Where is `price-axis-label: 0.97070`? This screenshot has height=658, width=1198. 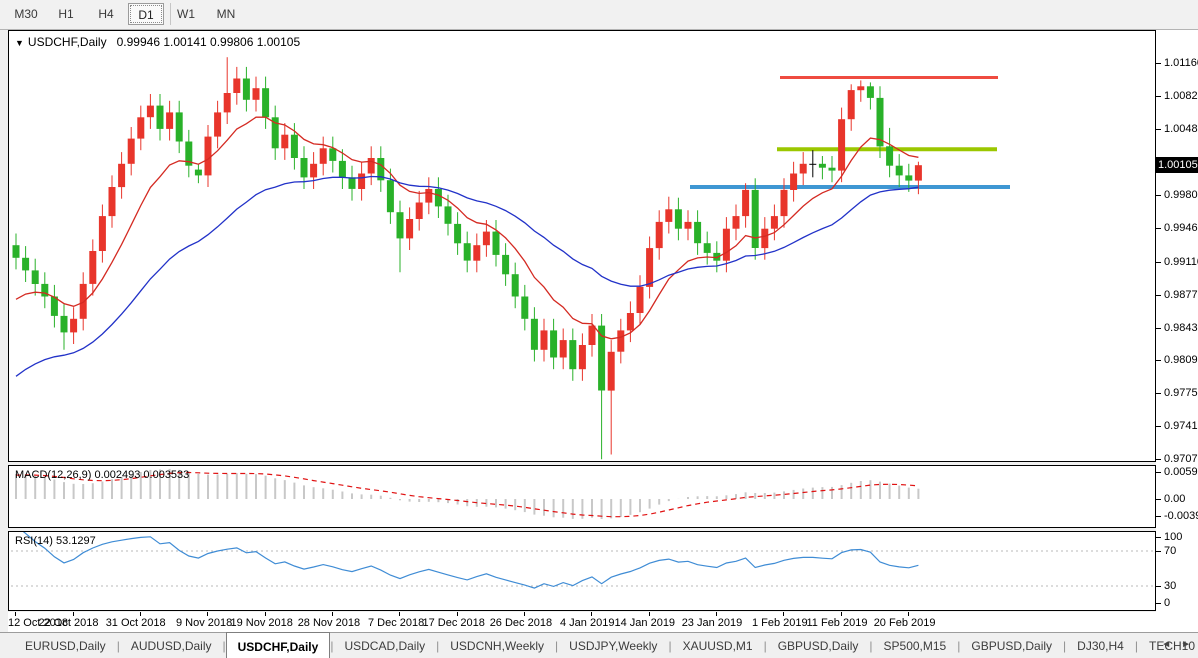 price-axis-label: 0.97070 is located at coordinates (1181, 459).